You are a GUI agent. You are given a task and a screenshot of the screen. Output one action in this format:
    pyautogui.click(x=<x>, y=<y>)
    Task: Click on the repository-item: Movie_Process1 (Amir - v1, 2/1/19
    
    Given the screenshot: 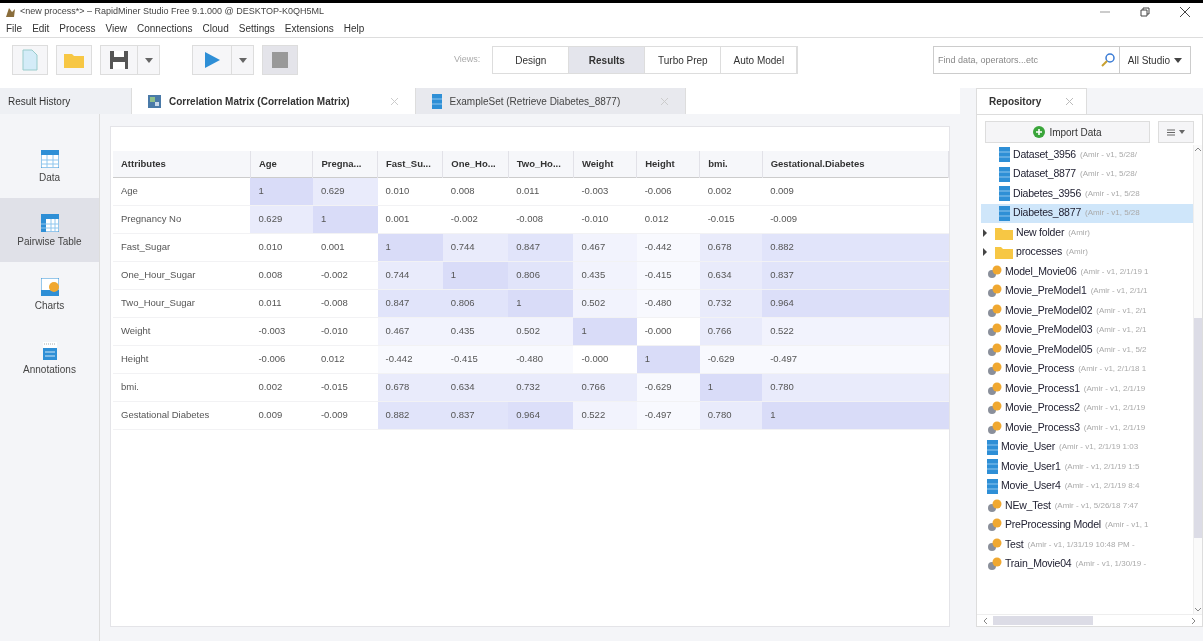 What is the action you would take?
    pyautogui.click(x=1087, y=389)
    